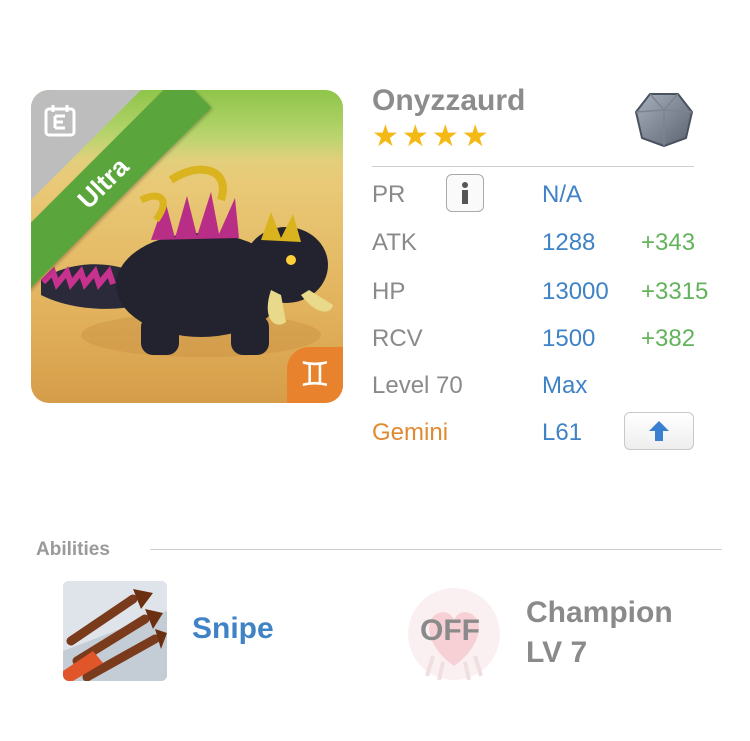 This screenshot has height=741, width=750. What do you see at coordinates (668, 242) in the screenshot?
I see `atk-bonus: +343` at bounding box center [668, 242].